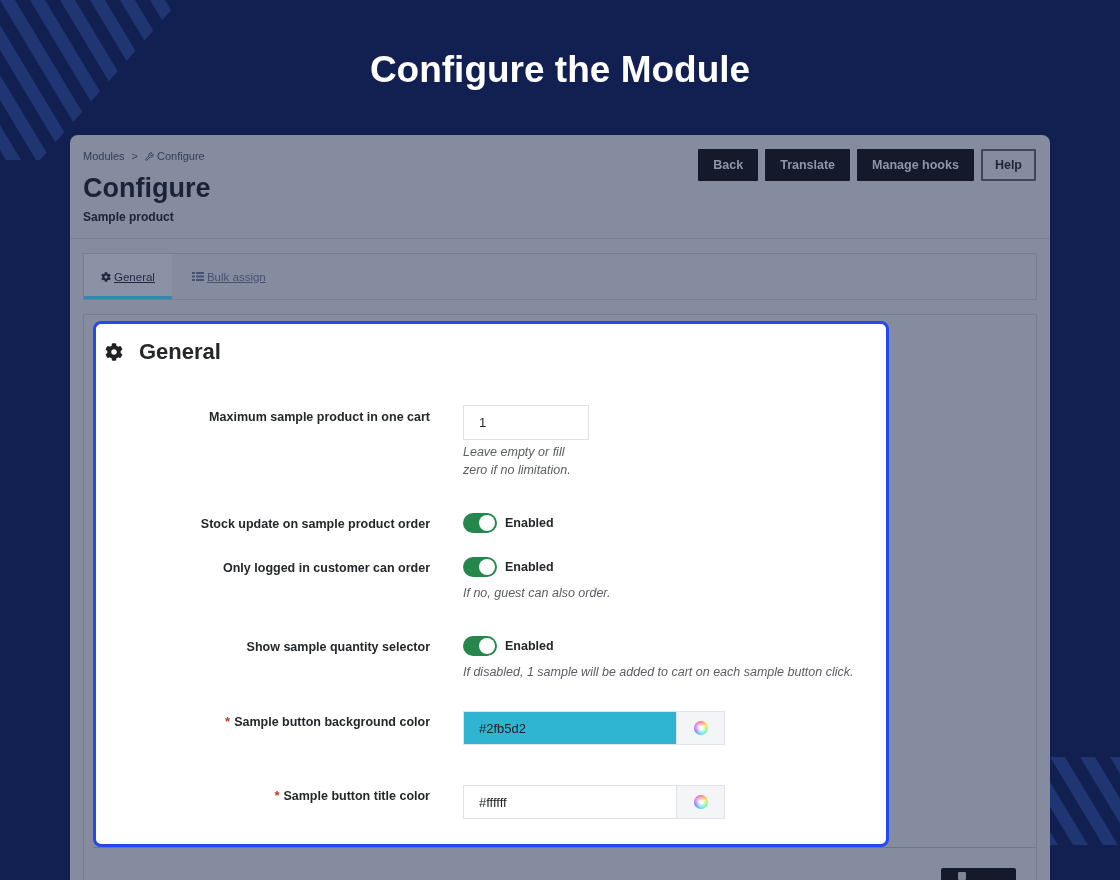  What do you see at coordinates (114, 352) in the screenshot?
I see `settings-icon` at bounding box center [114, 352].